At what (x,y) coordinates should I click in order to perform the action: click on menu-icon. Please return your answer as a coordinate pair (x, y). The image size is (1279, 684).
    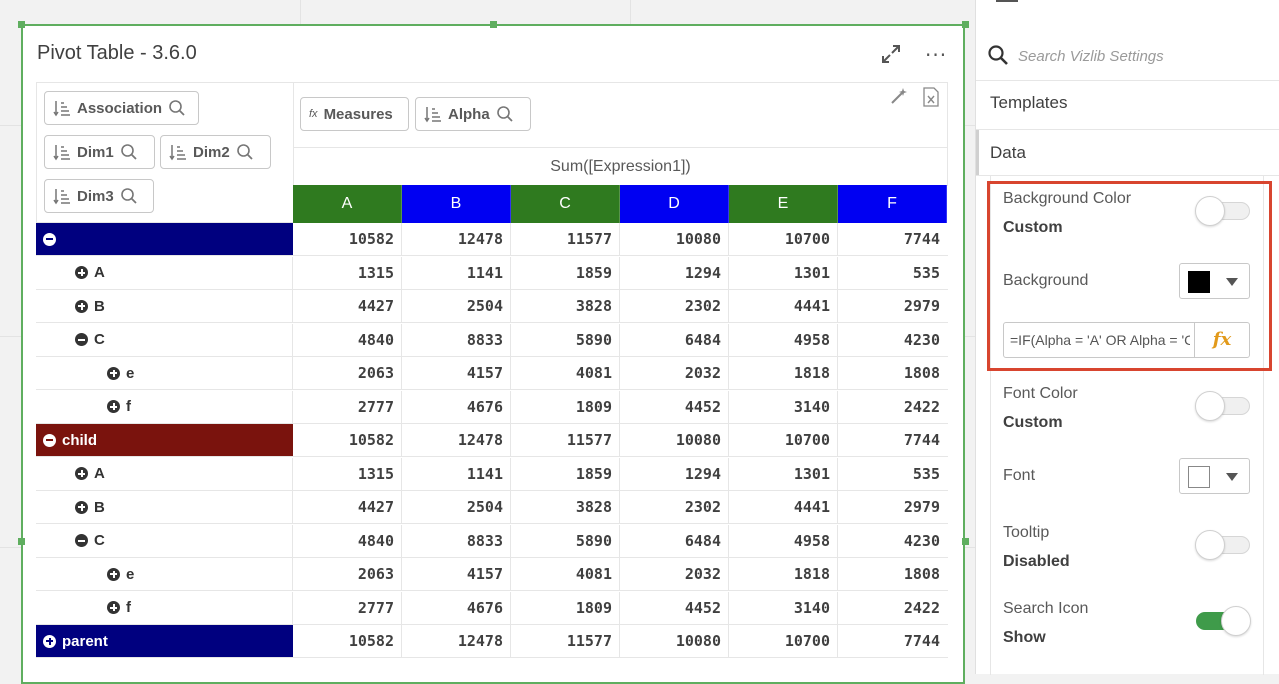
    Looking at the image, I should click on (1007, 1).